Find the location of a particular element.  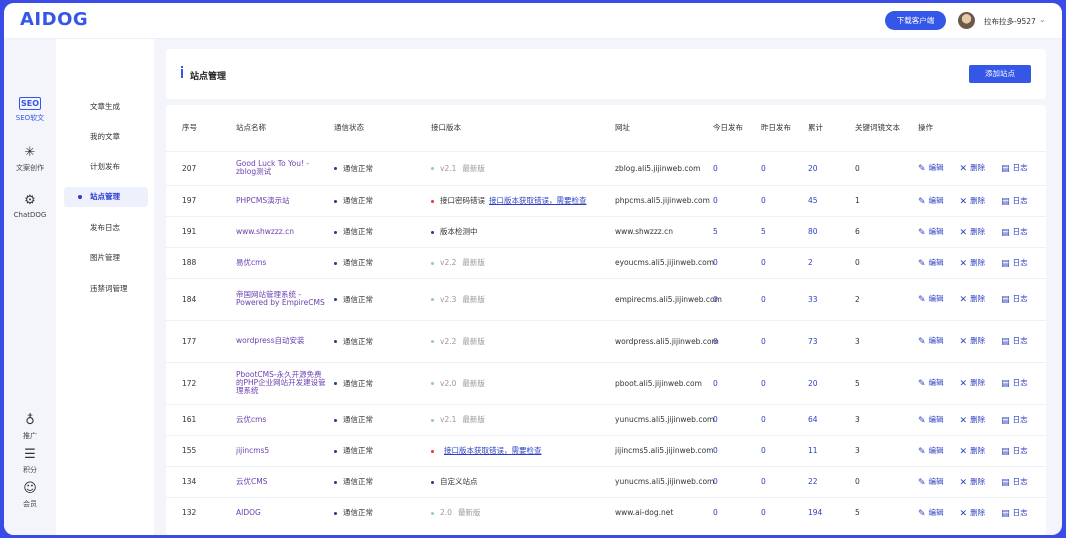

rail-item-copywriting: ✳ 文案创作 is located at coordinates (30, 159).